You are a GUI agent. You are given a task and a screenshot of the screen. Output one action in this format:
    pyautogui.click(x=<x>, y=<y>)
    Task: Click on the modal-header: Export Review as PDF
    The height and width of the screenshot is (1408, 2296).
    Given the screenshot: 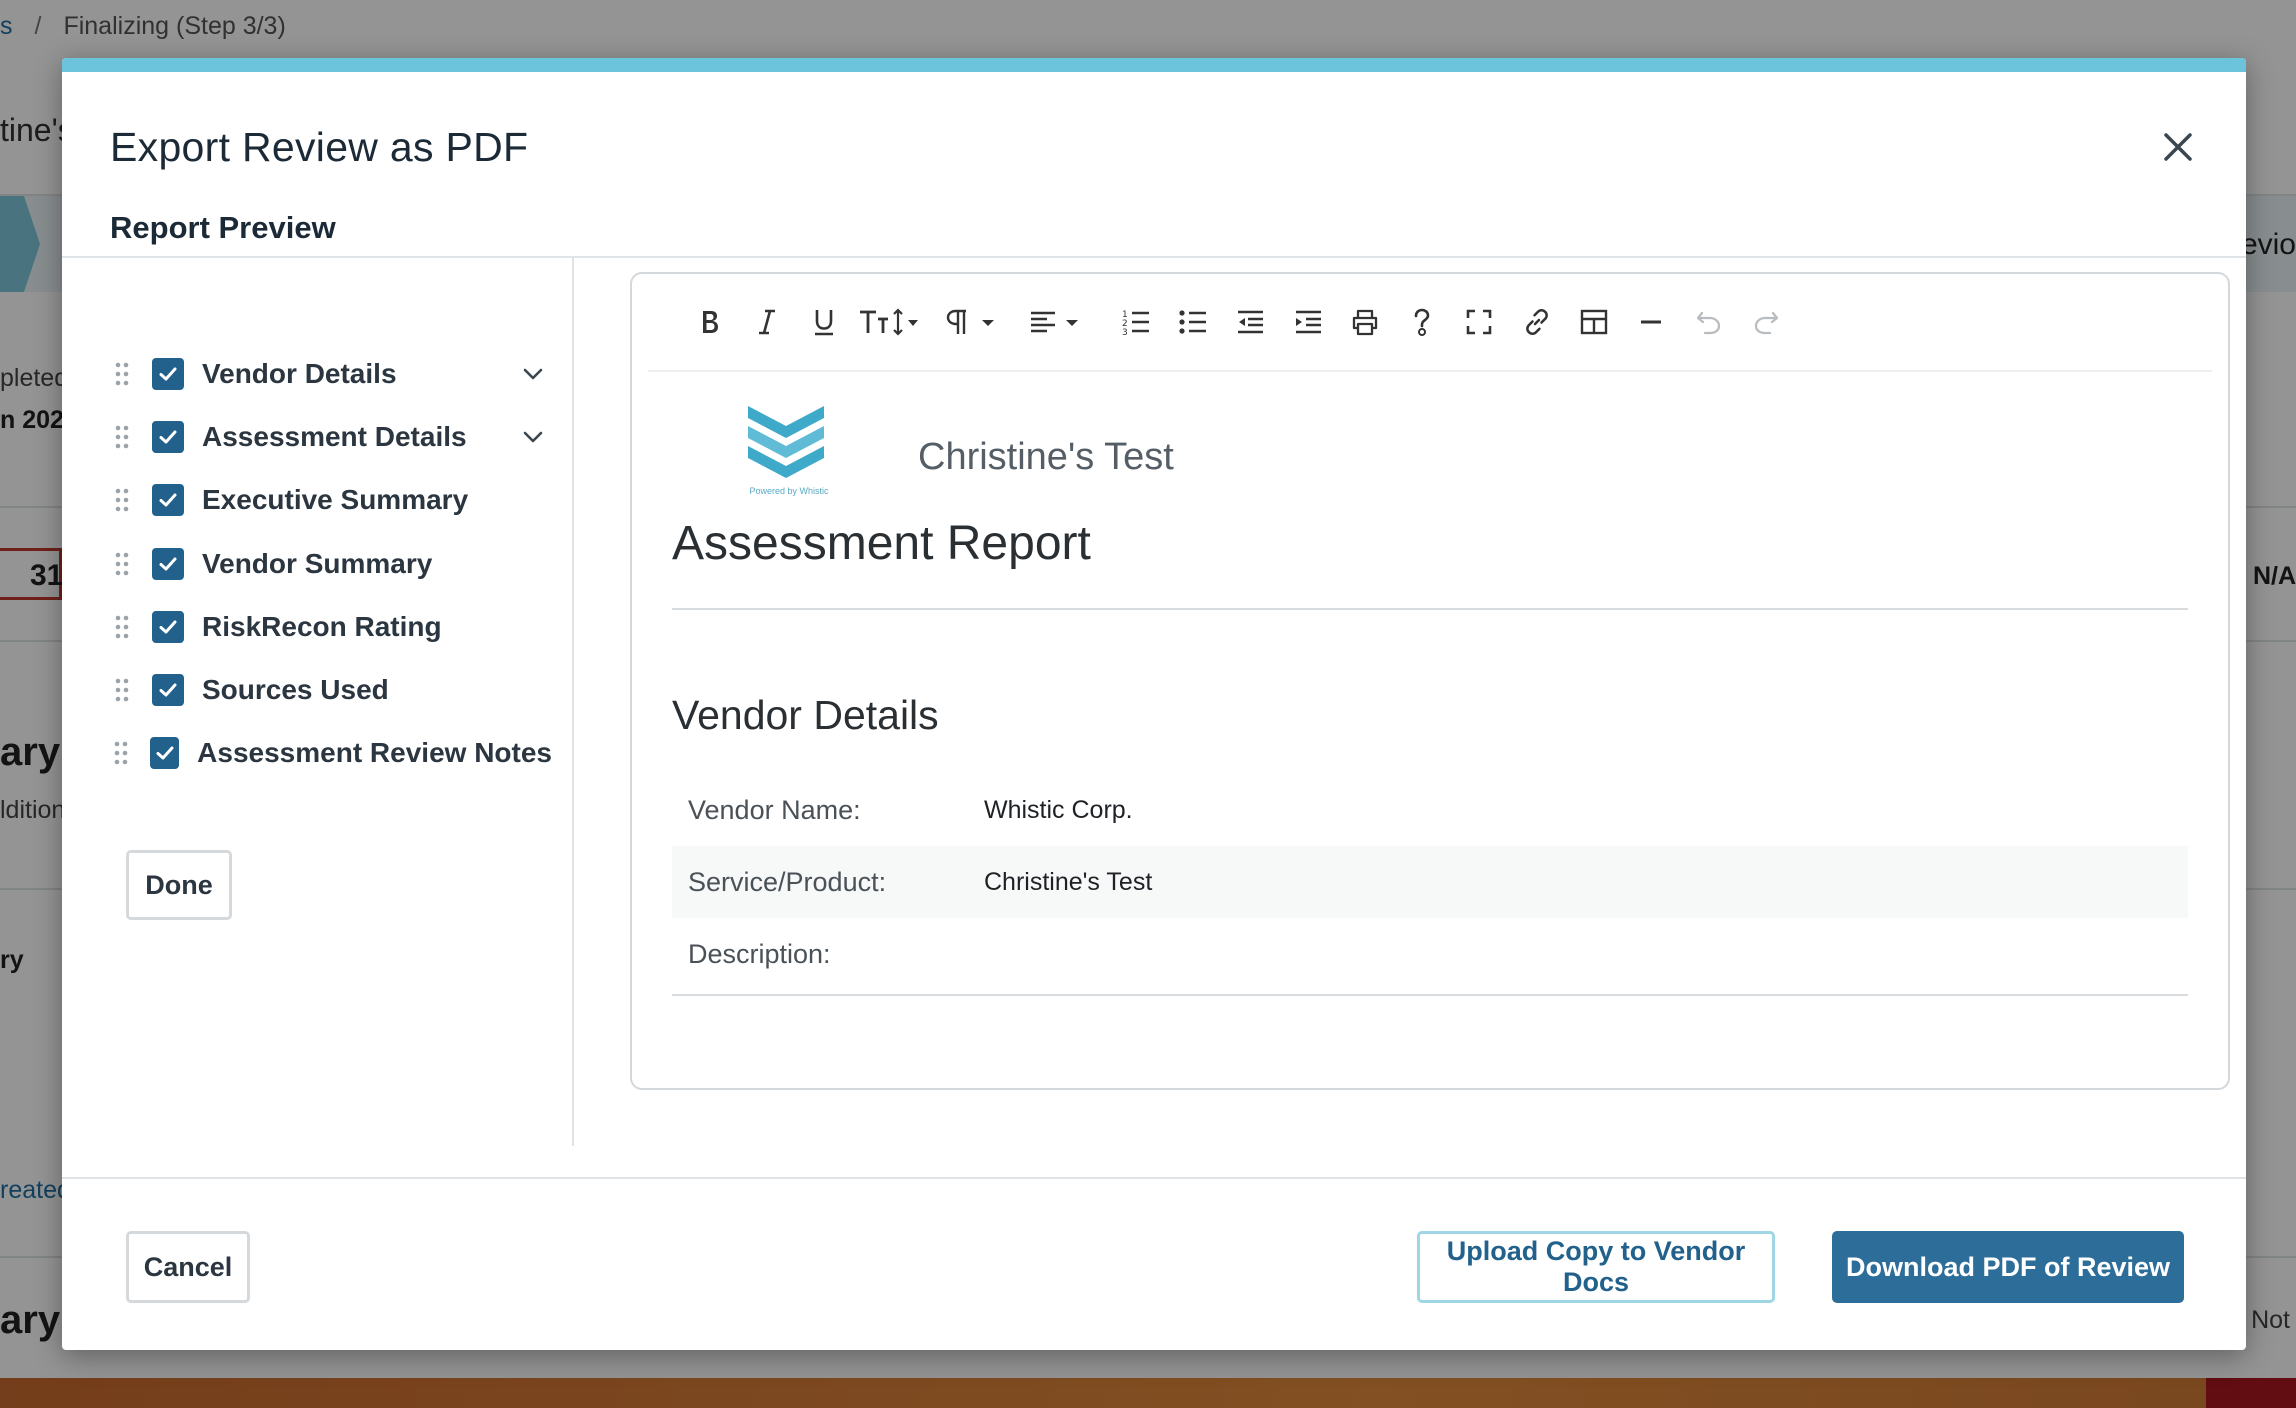 What is the action you would take?
    pyautogui.click(x=1154, y=165)
    